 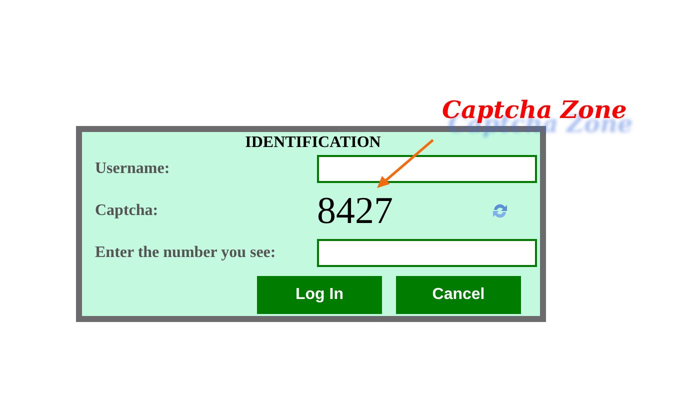 I want to click on form-button: Cancel, so click(x=458, y=295).